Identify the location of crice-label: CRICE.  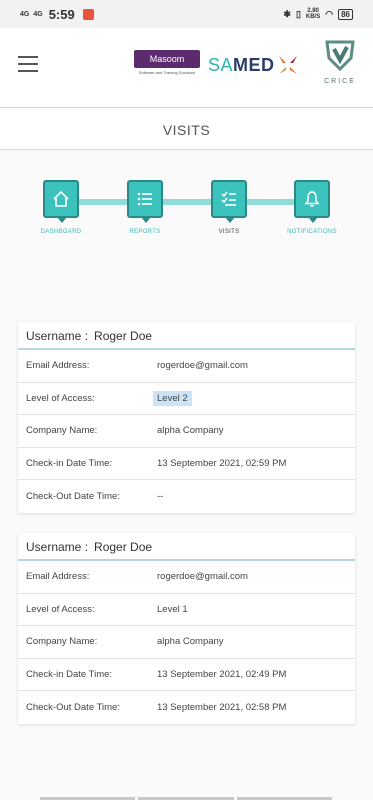
(340, 81).